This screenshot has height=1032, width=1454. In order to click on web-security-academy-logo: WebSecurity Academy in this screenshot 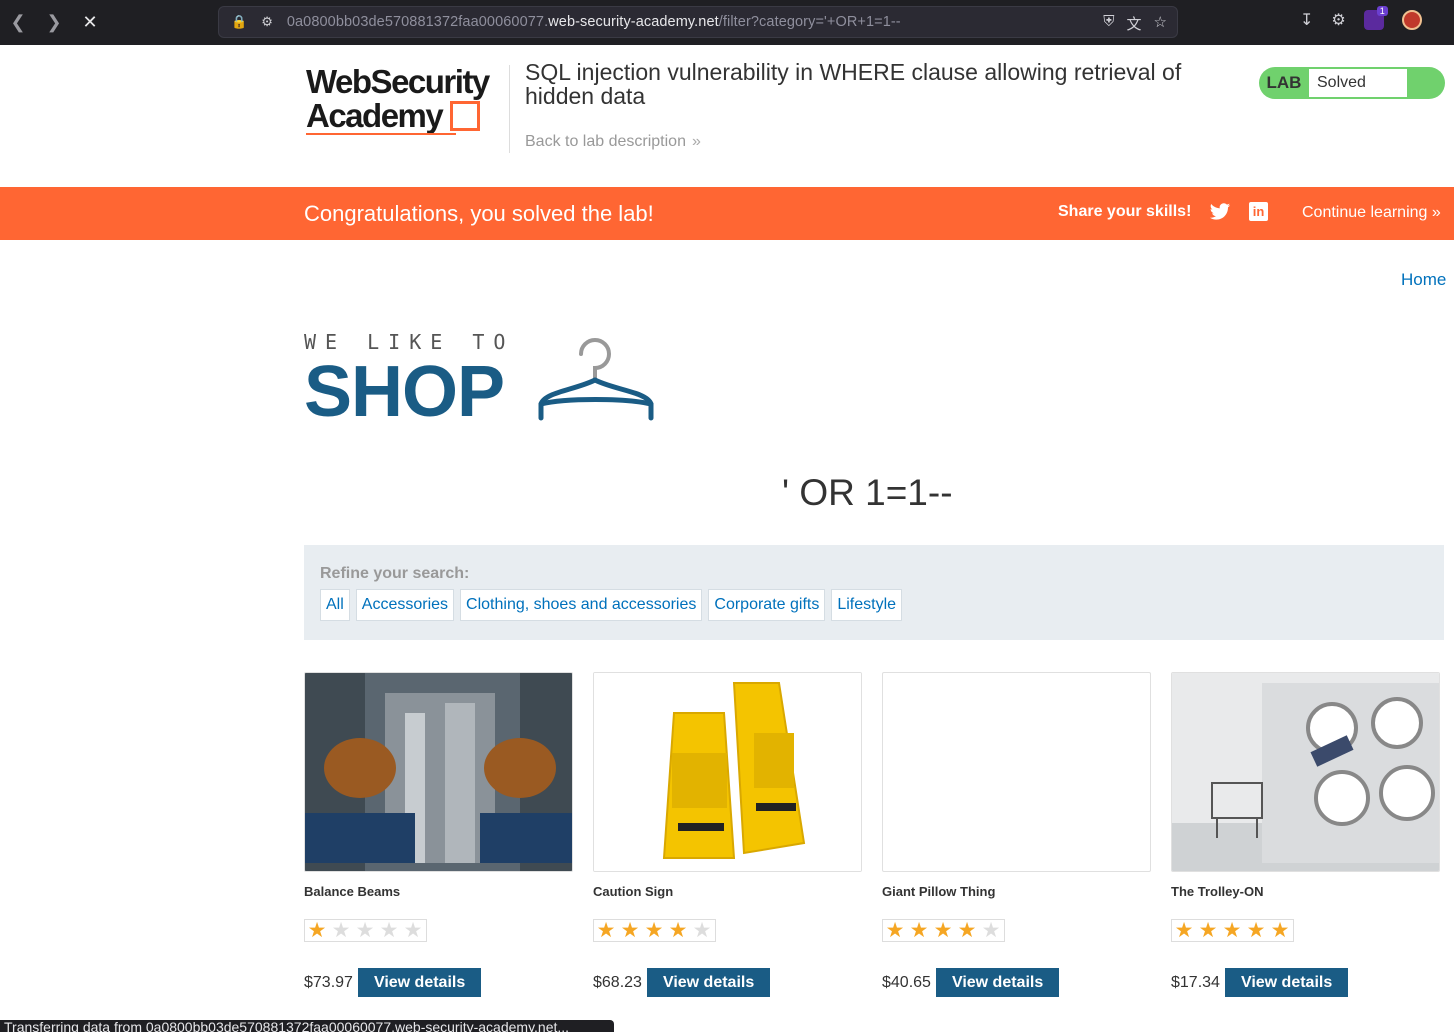, I will do `click(406, 101)`.